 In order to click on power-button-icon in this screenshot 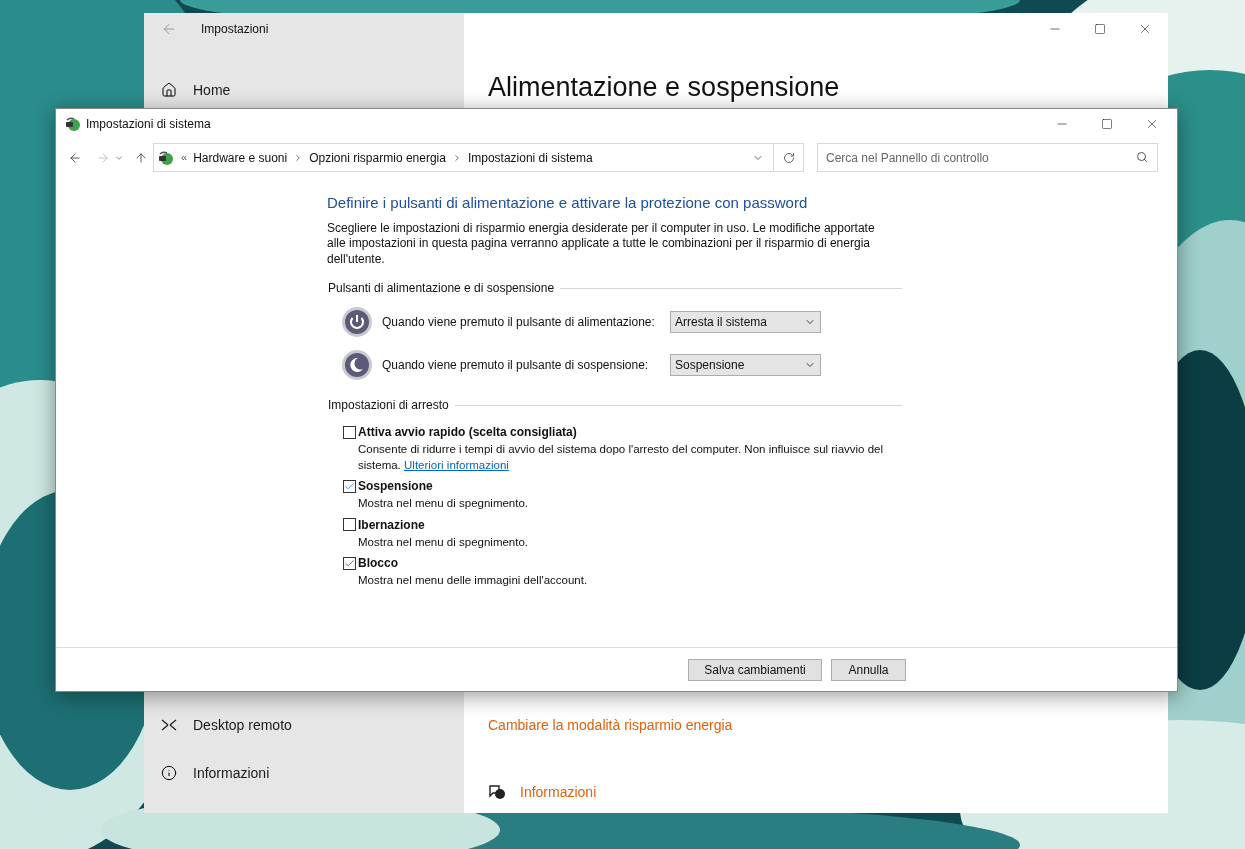, I will do `click(357, 322)`.